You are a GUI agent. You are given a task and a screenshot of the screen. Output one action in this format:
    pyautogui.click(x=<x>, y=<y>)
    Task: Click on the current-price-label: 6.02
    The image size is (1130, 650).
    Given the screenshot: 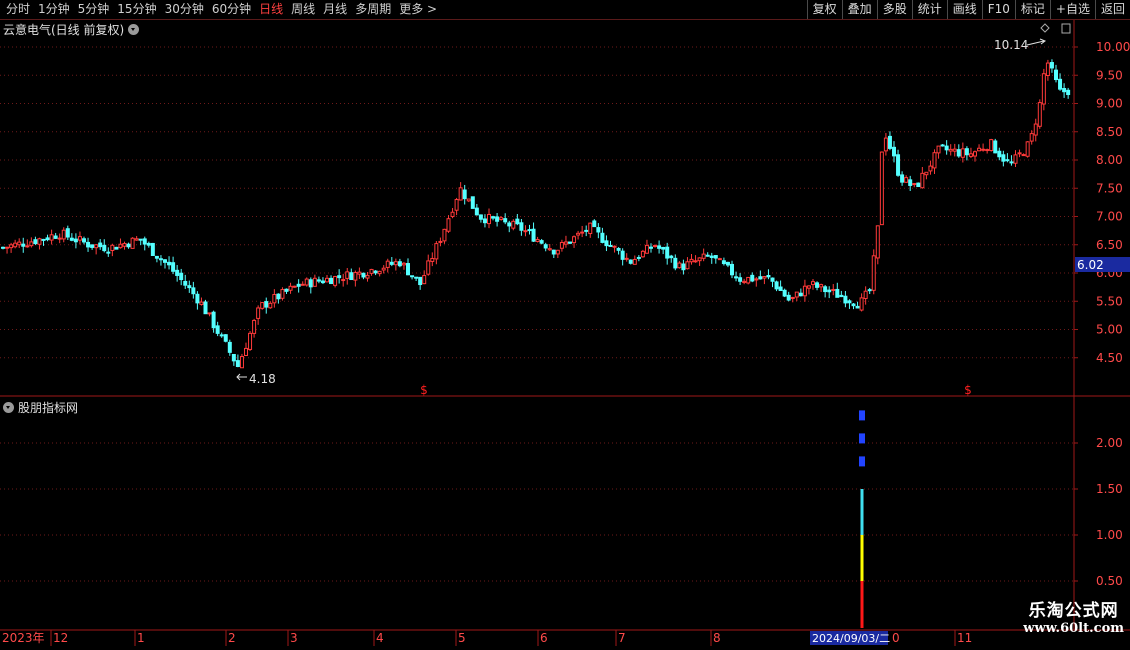 What is the action you would take?
    pyautogui.click(x=1090, y=265)
    